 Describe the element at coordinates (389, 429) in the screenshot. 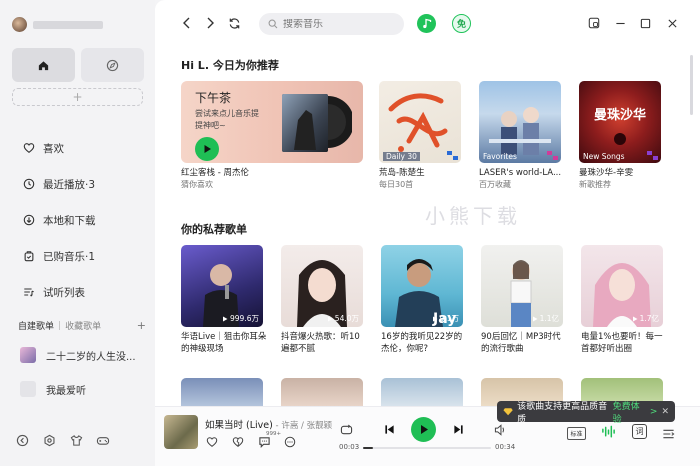

I see `previous-icon` at that location.